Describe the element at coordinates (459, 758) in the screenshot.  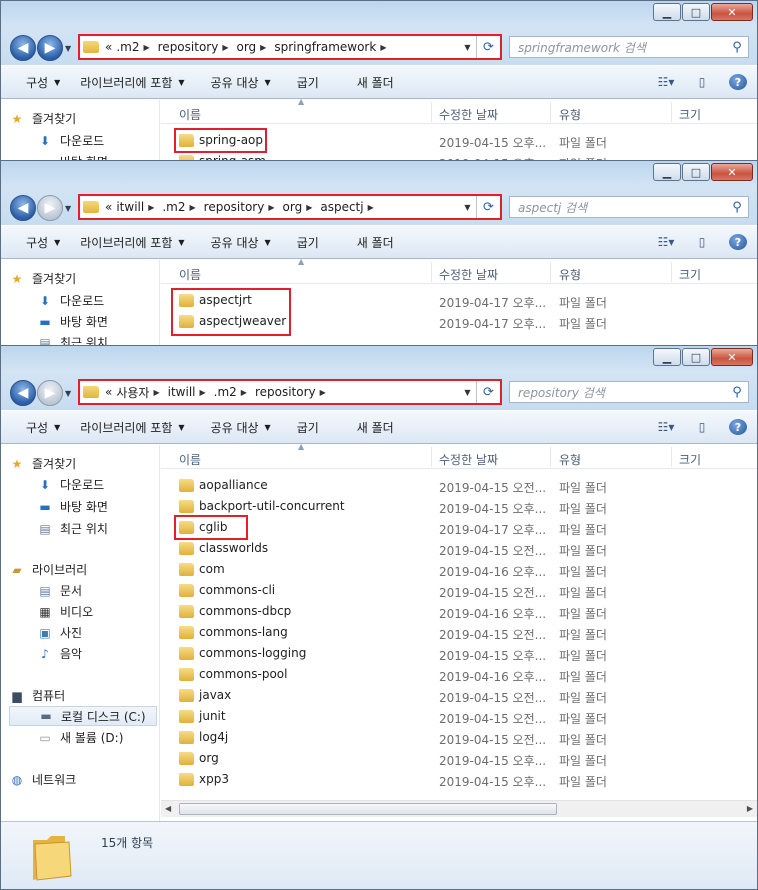
I see `file-row: org 2019-04-15 오후... 파일 폴더` at that location.